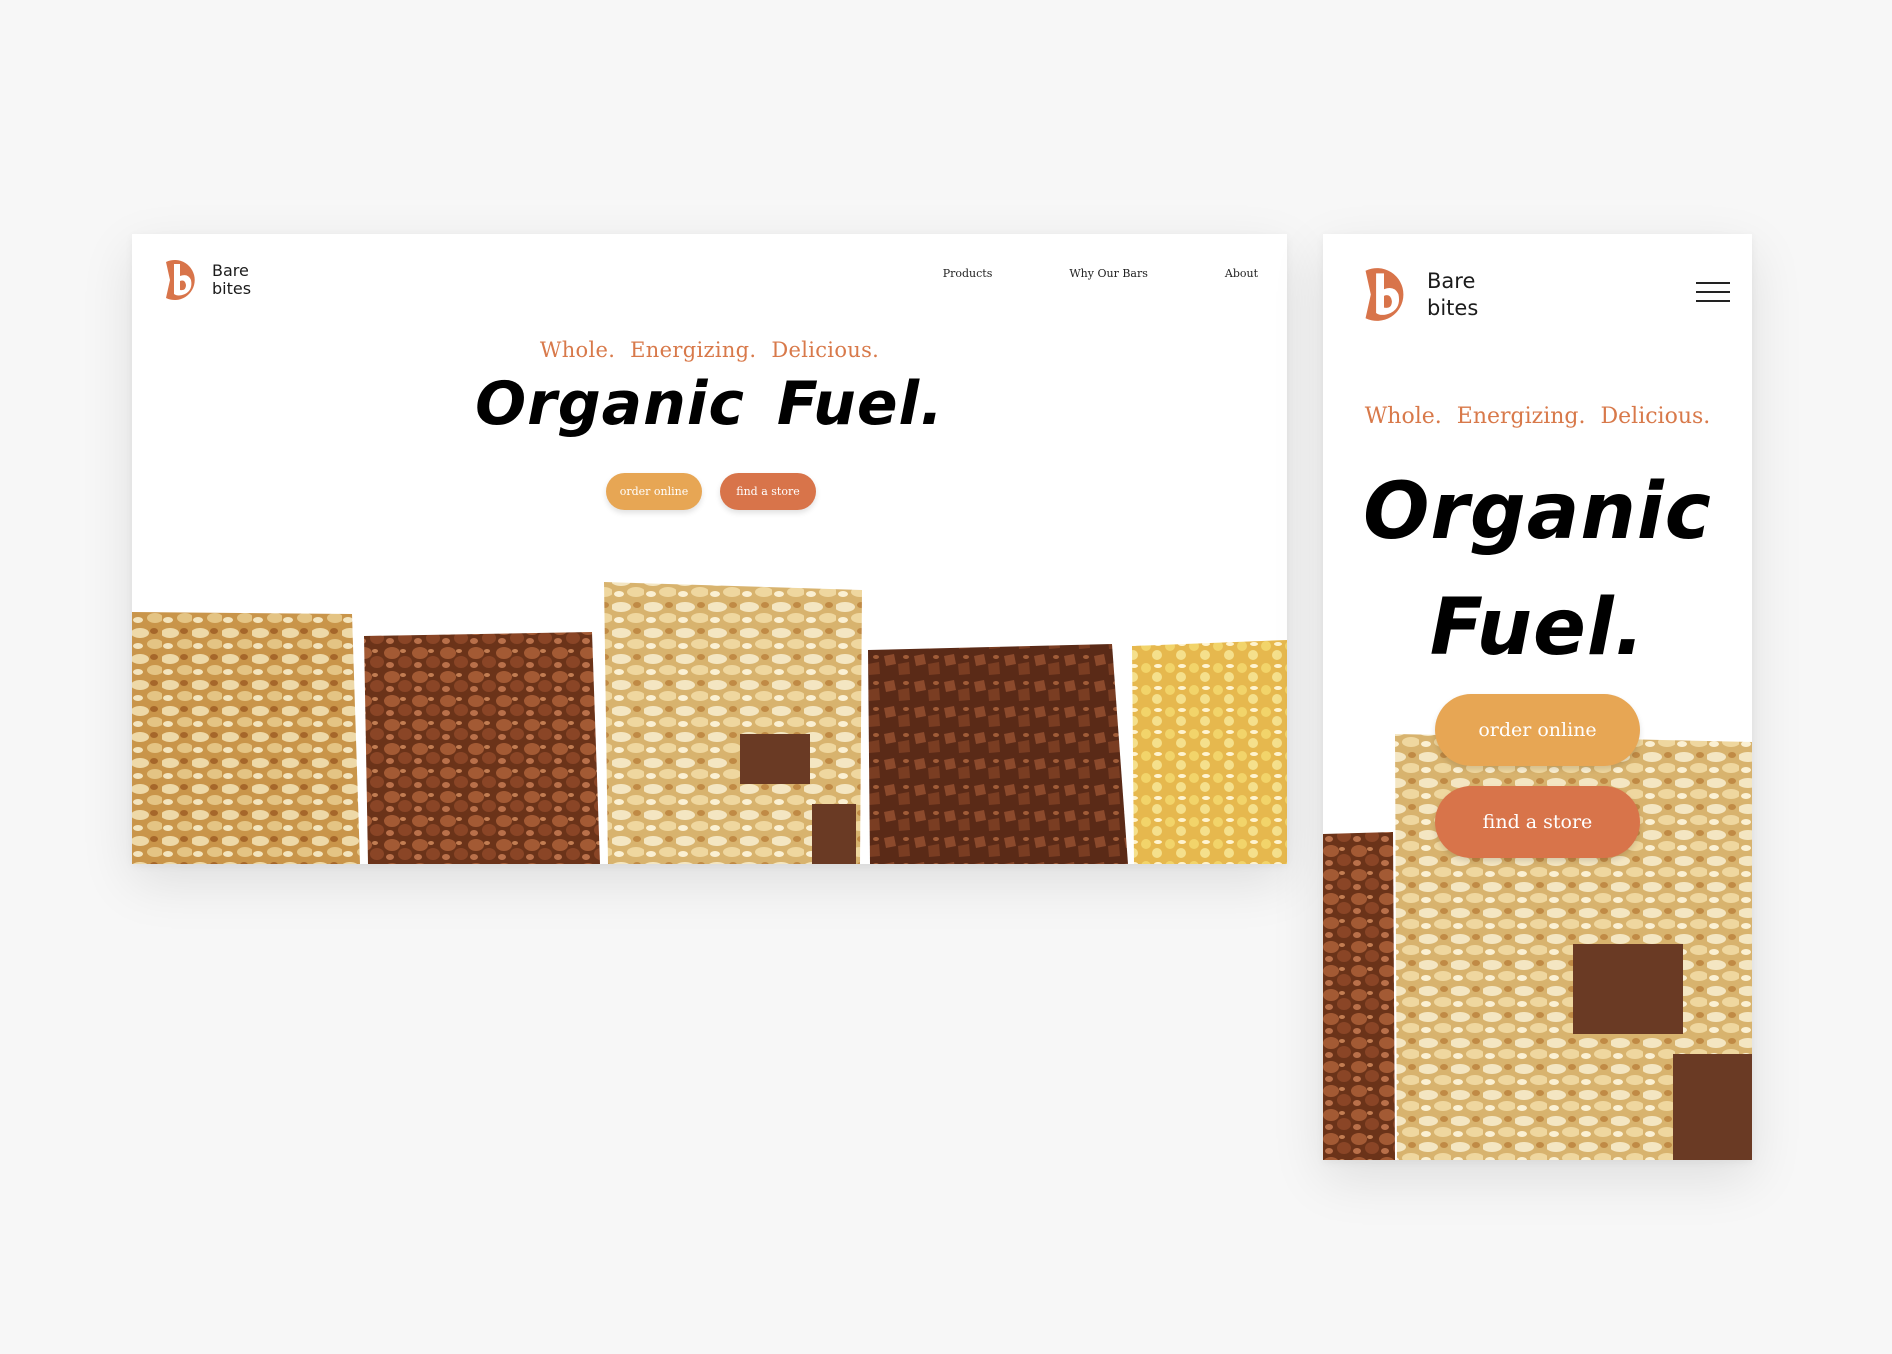  Describe the element at coordinates (1537, 416) in the screenshot. I see `hero-tagline-mobile: Whole. Energizing. Delicious.` at that location.